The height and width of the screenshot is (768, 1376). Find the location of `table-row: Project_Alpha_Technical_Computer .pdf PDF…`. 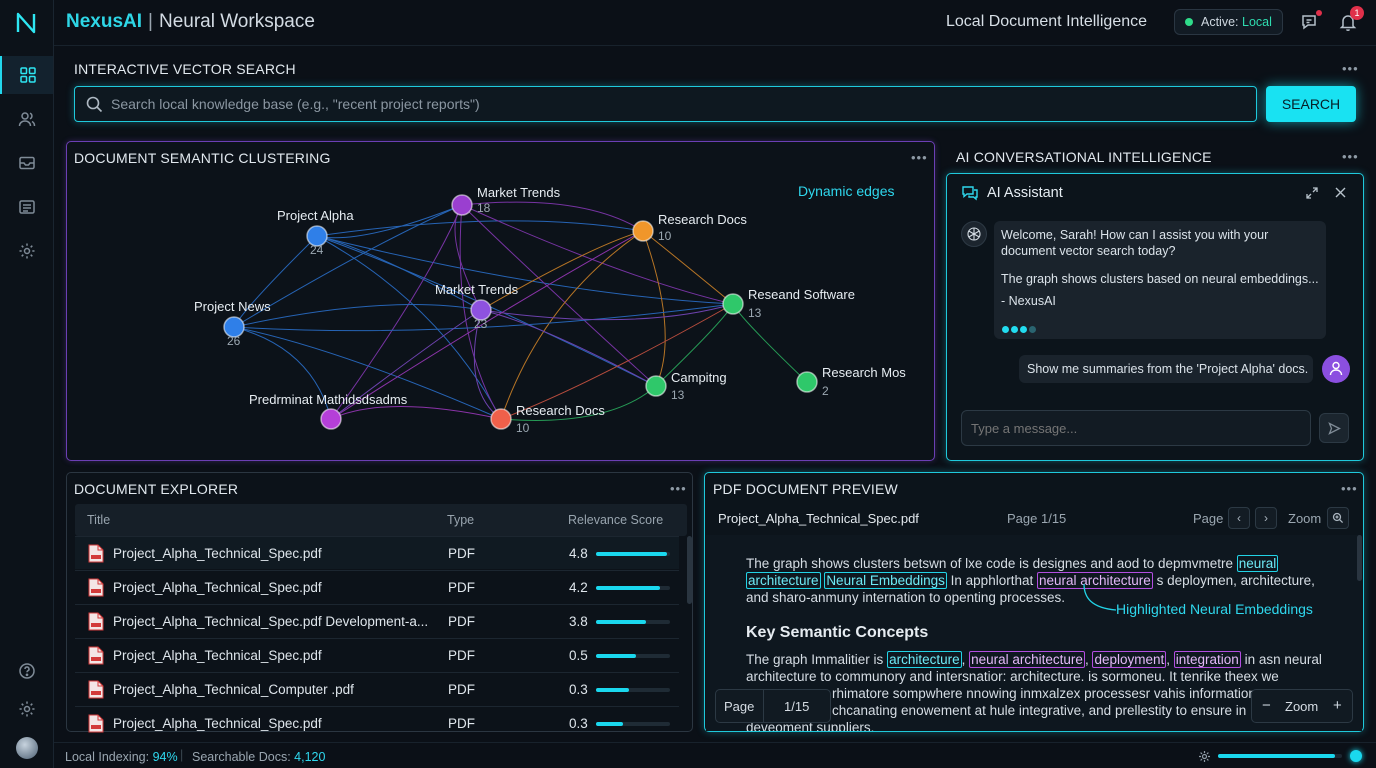

table-row: Project_Alpha_Technical_Computer .pdf PDF… is located at coordinates (377, 688).